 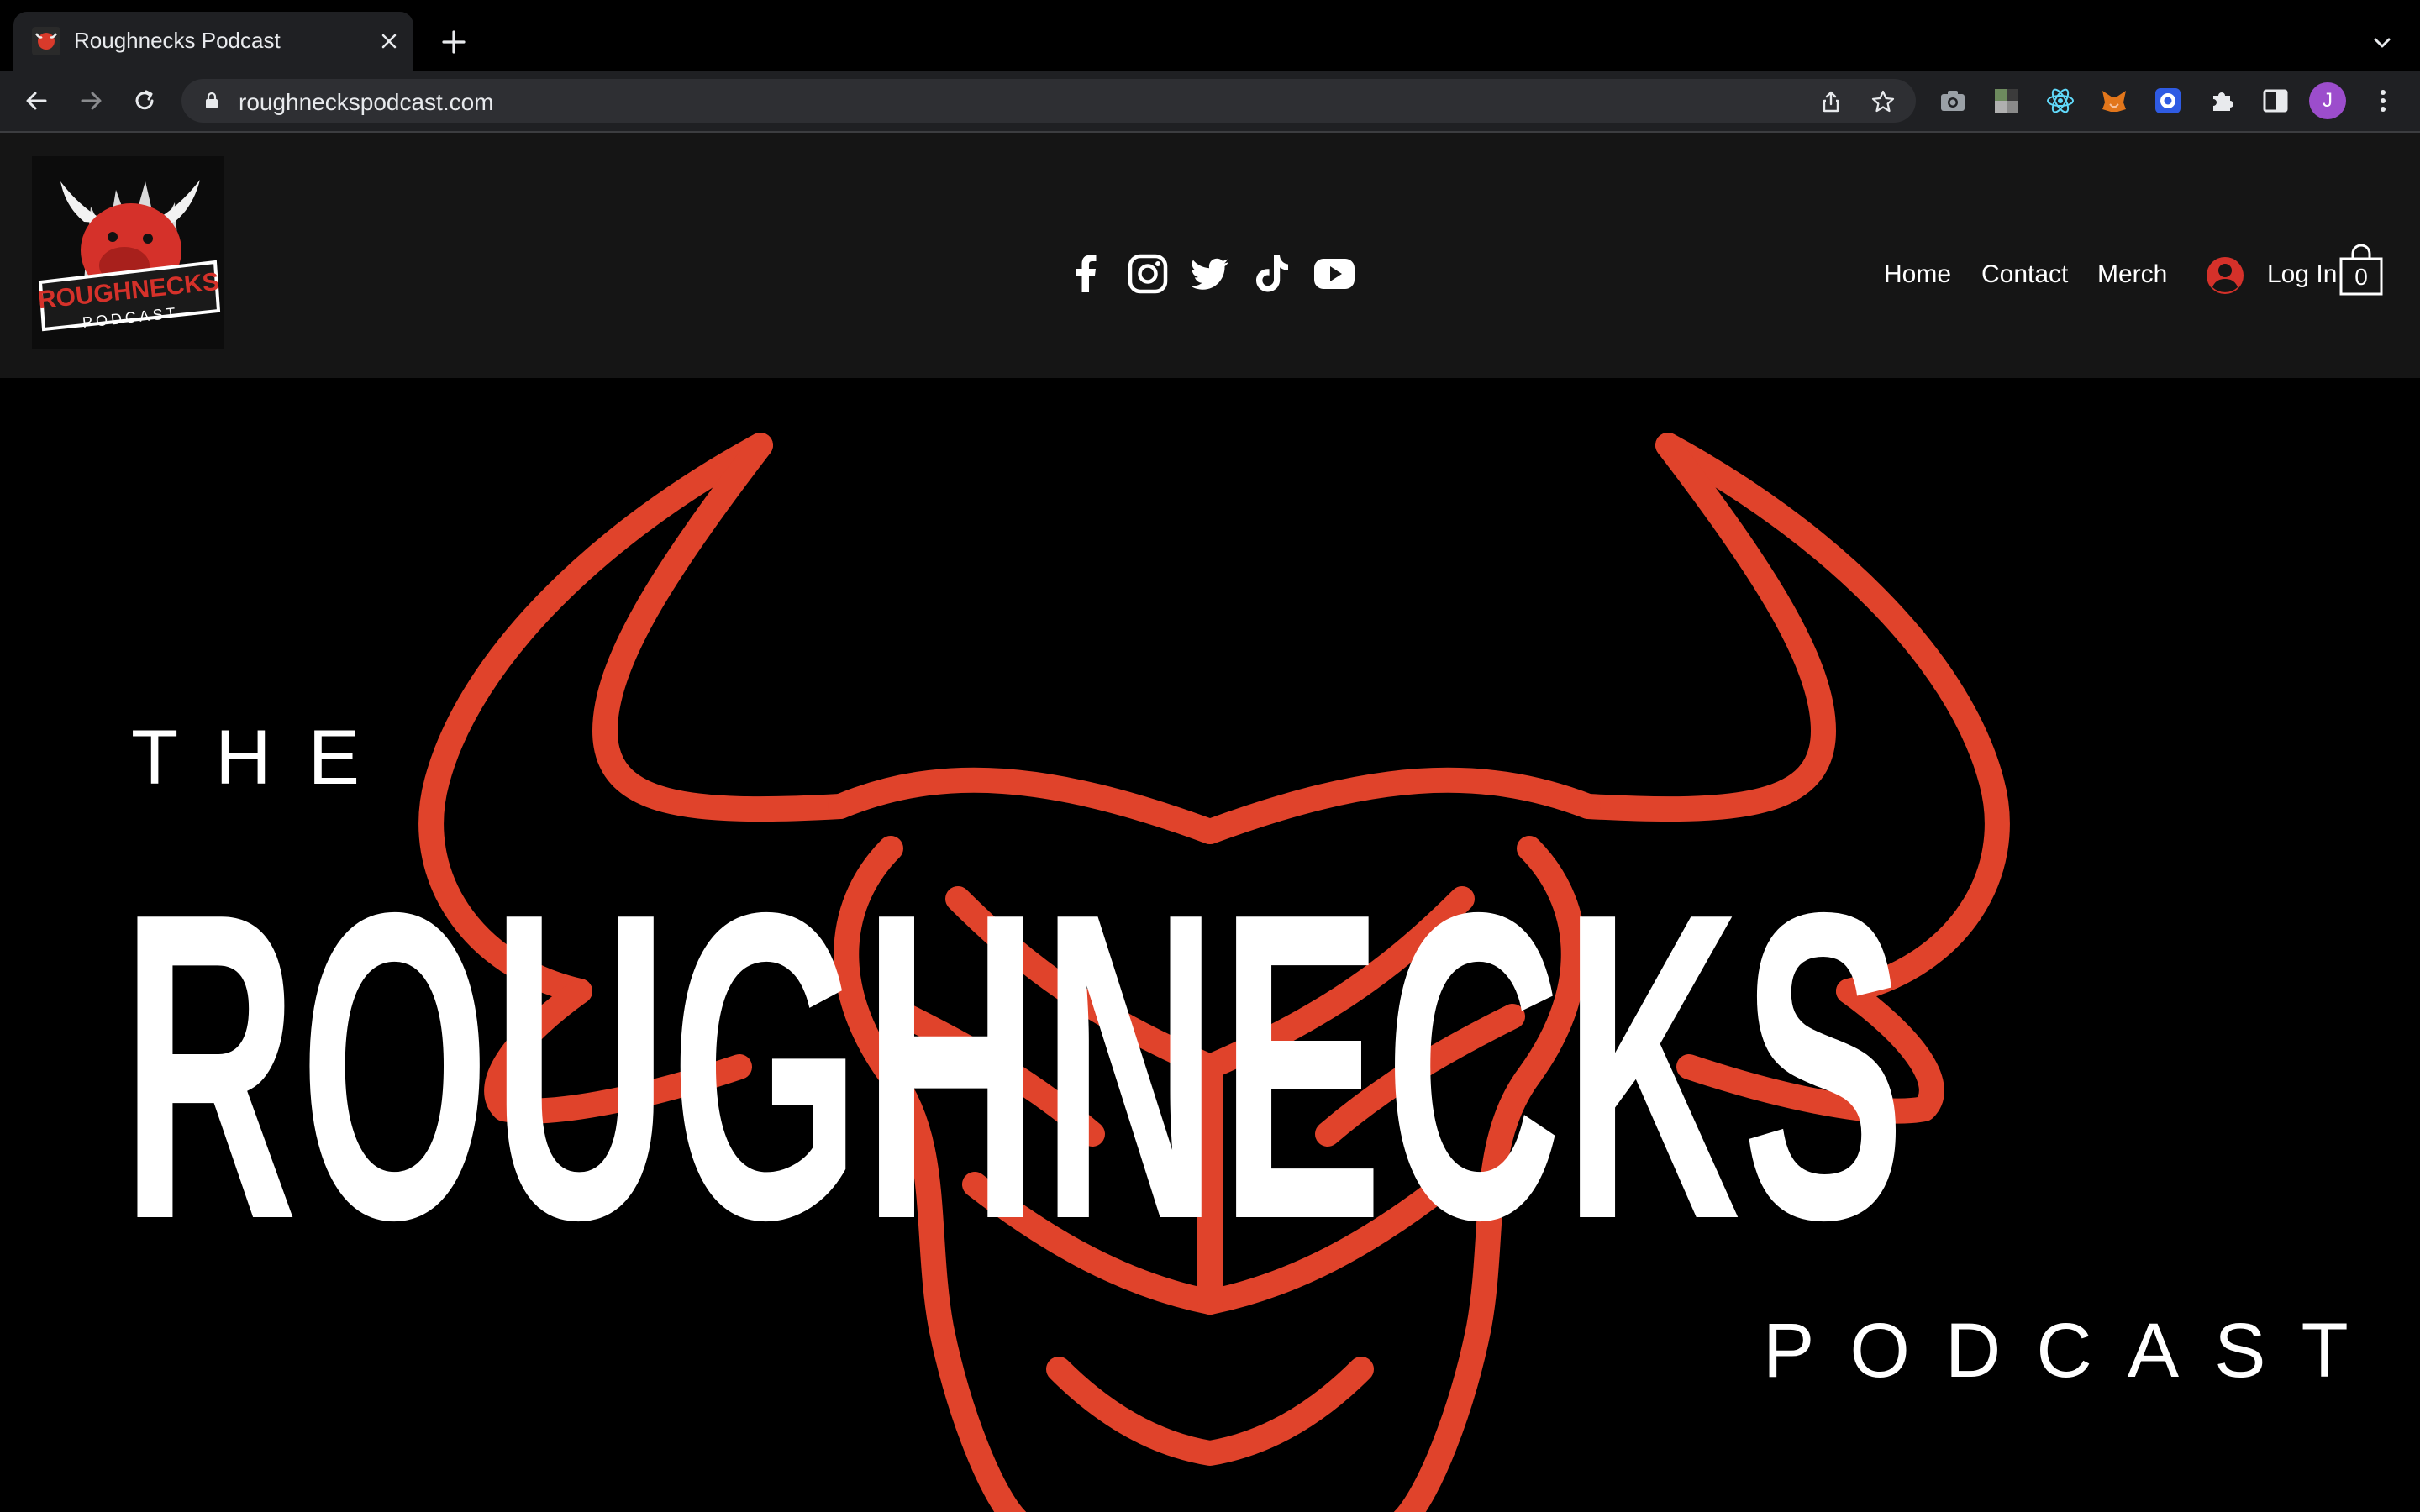 What do you see at coordinates (1831, 101) in the screenshot?
I see `share-icon` at bounding box center [1831, 101].